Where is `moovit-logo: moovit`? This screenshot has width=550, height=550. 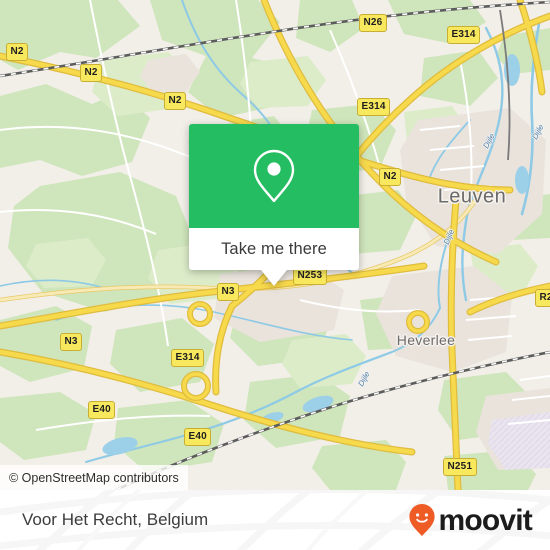 moovit-logo: moovit is located at coordinates (470, 520).